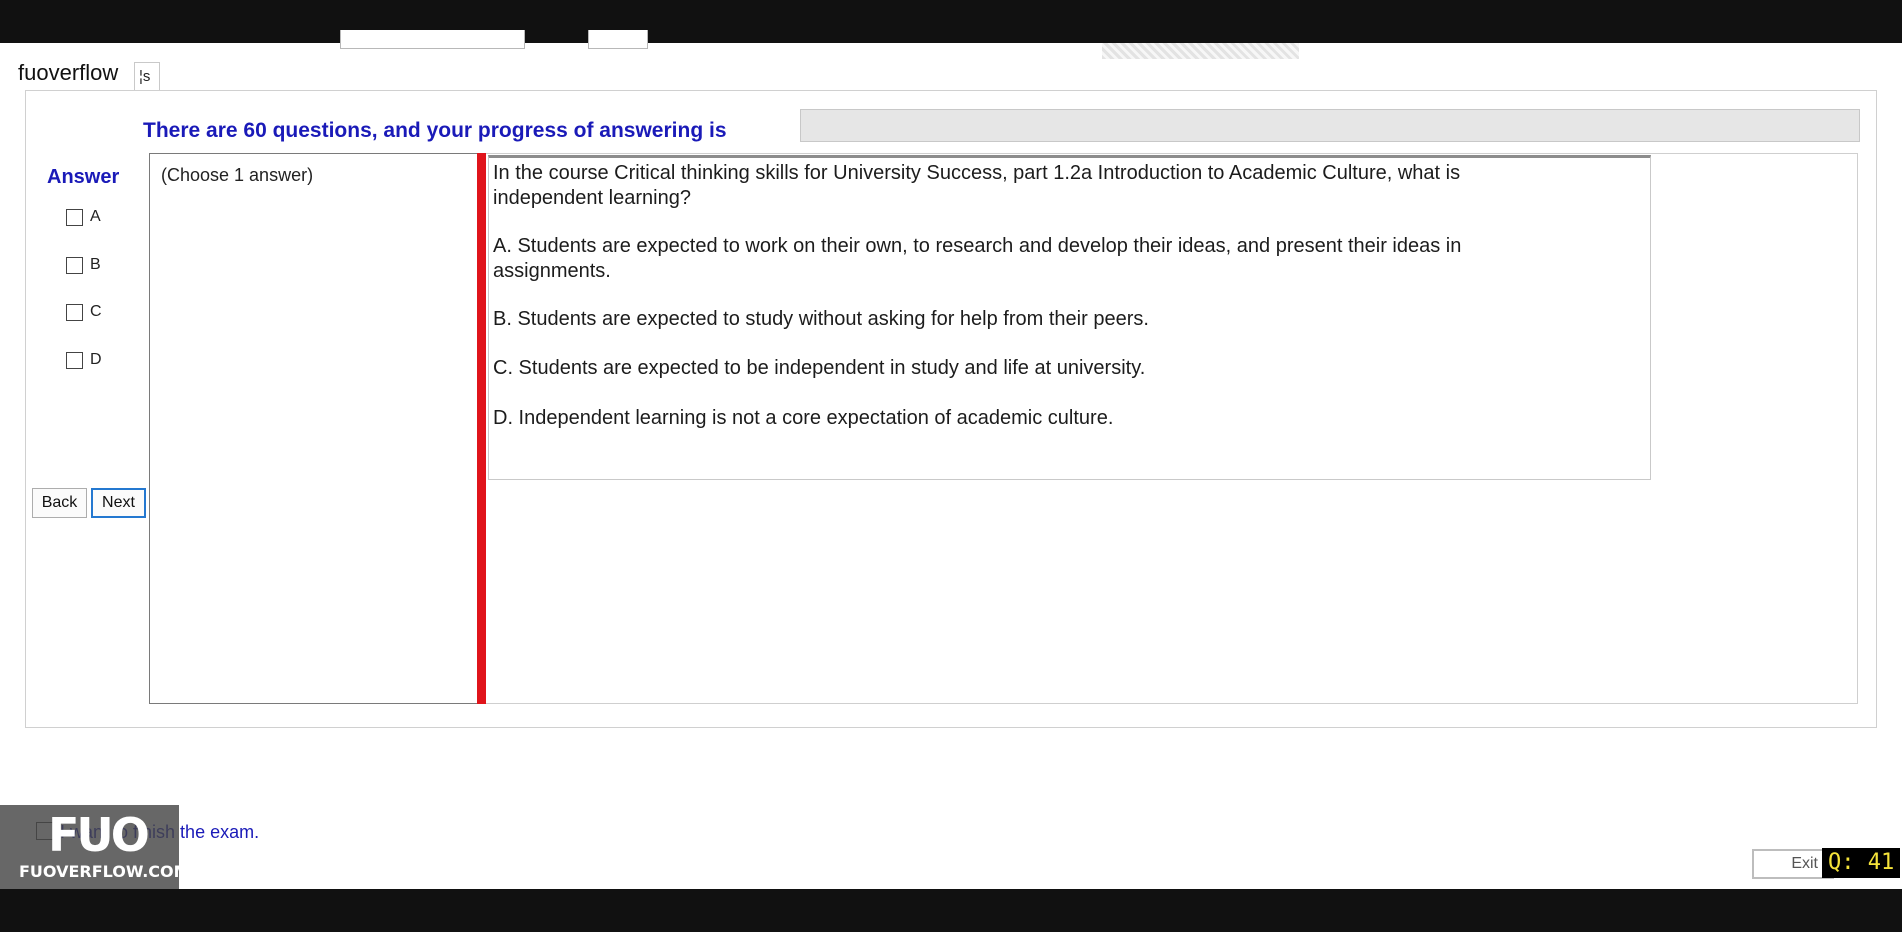  What do you see at coordinates (99, 835) in the screenshot?
I see `watermark-mark: FUO` at bounding box center [99, 835].